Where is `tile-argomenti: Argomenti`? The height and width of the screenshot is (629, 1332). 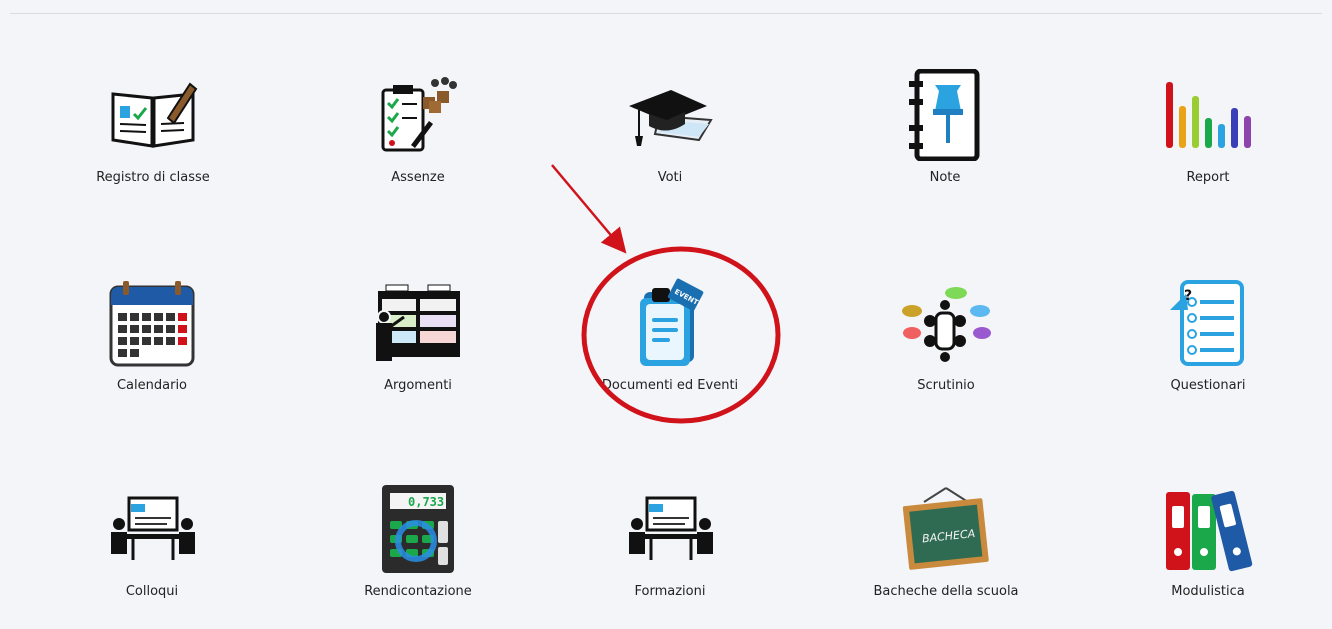
tile-argomenti: Argomenti is located at coordinates (418, 348).